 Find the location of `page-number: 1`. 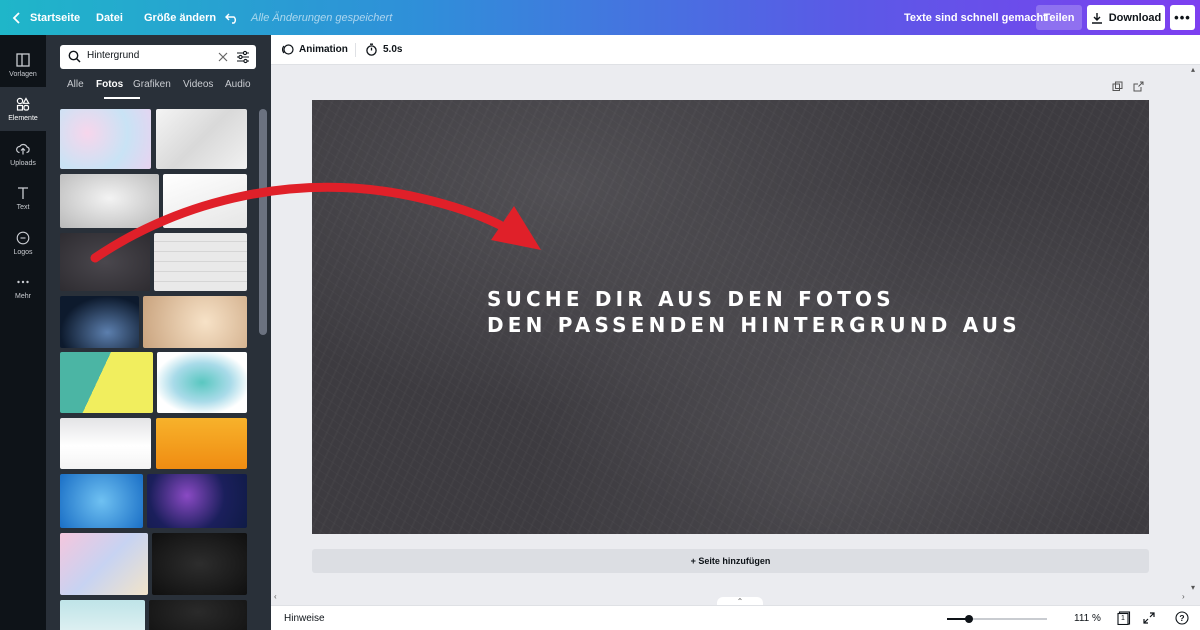

page-number: 1 is located at coordinates (1123, 618).